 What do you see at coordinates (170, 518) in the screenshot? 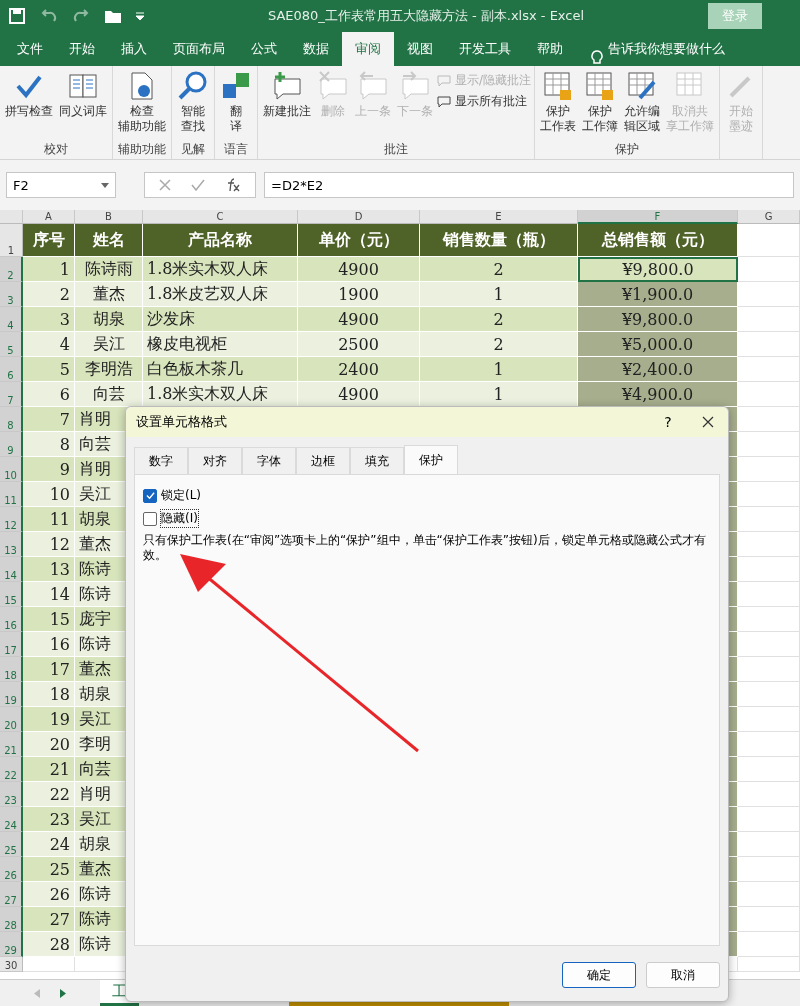
I see `checkbox: 隐藏(I)` at bounding box center [170, 518].